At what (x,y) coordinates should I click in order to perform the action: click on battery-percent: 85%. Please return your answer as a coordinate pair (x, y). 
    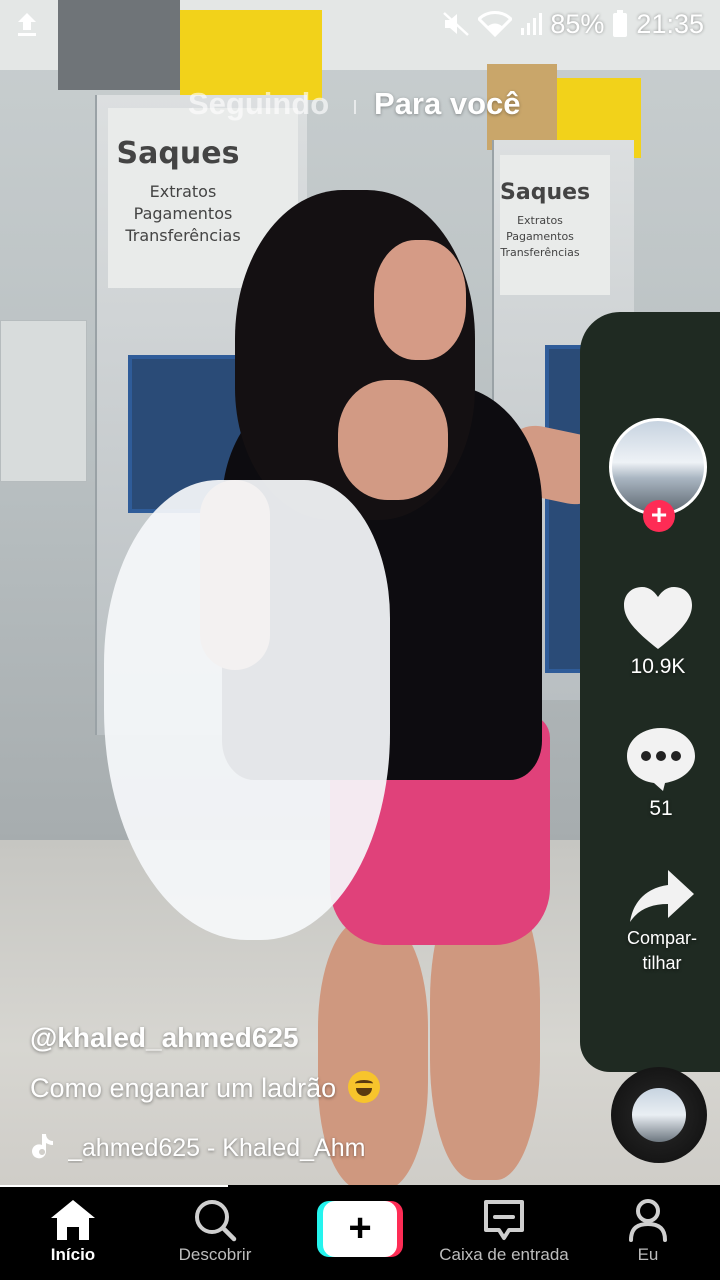
    Looking at the image, I should click on (577, 23).